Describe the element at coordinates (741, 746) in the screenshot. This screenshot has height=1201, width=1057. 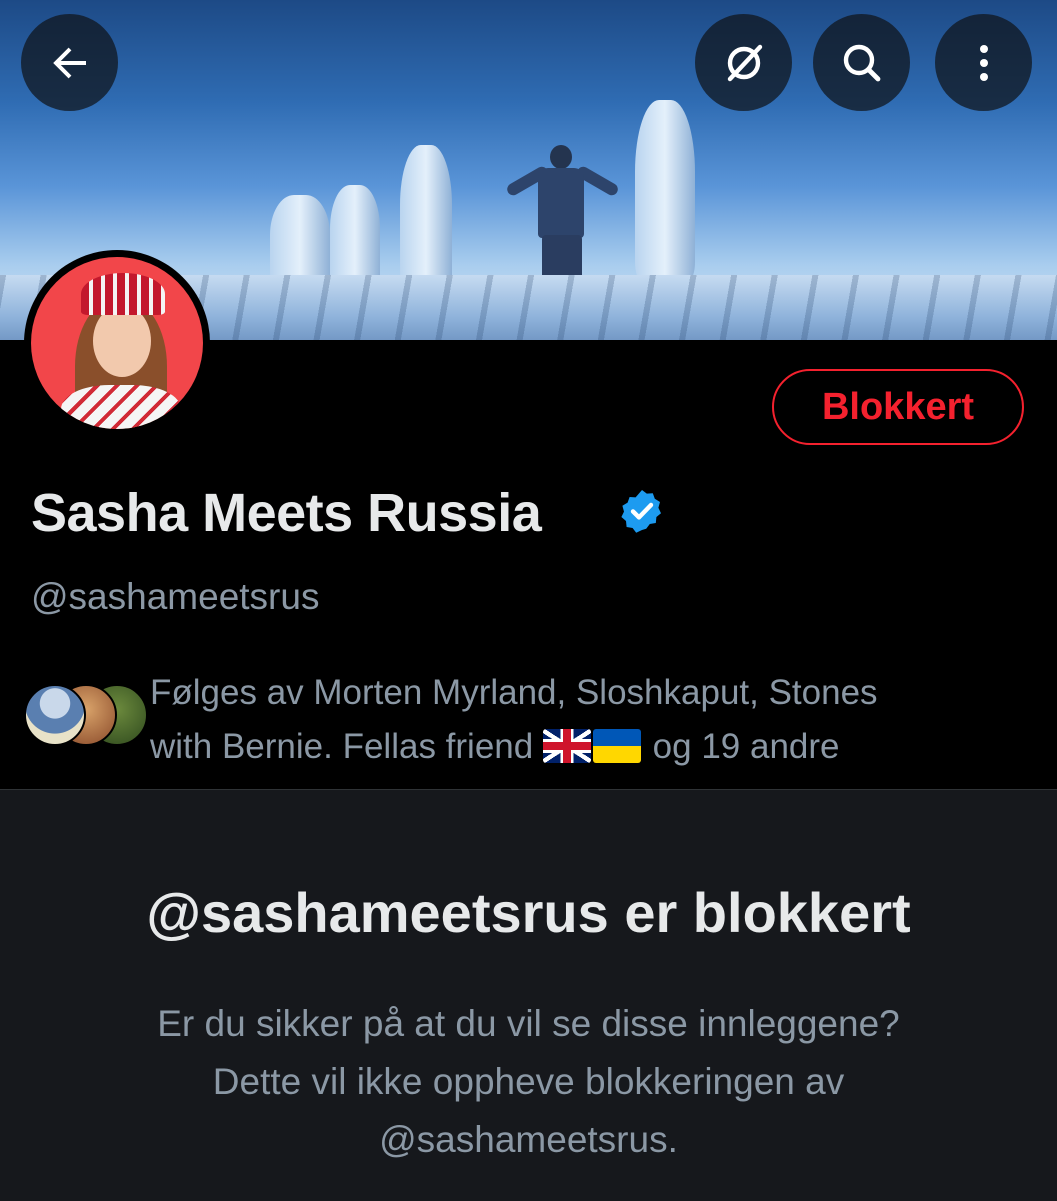
I see `followed-by-line2b: og 19 andre` at that location.